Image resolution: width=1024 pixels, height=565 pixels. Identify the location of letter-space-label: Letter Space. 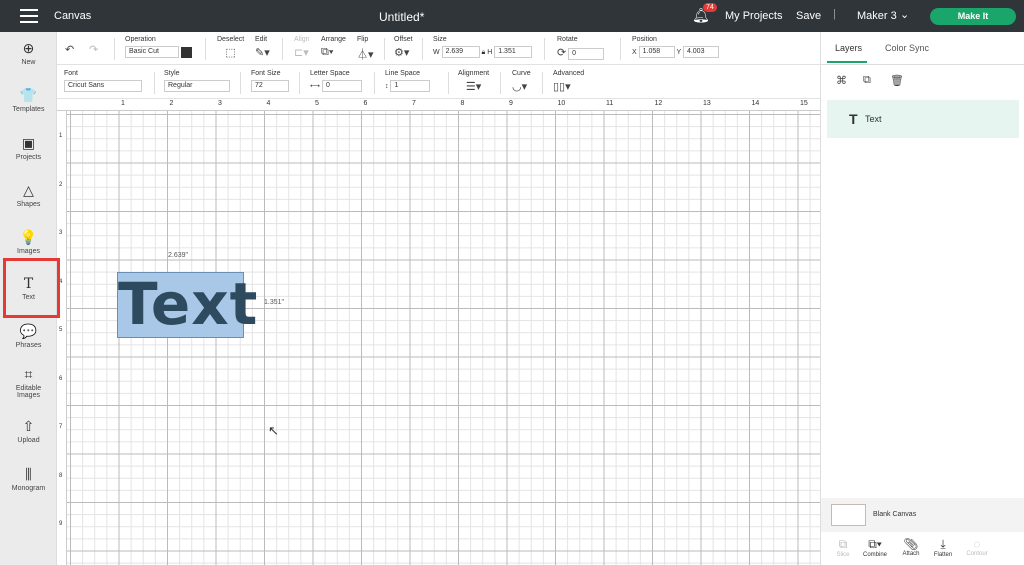
(330, 73).